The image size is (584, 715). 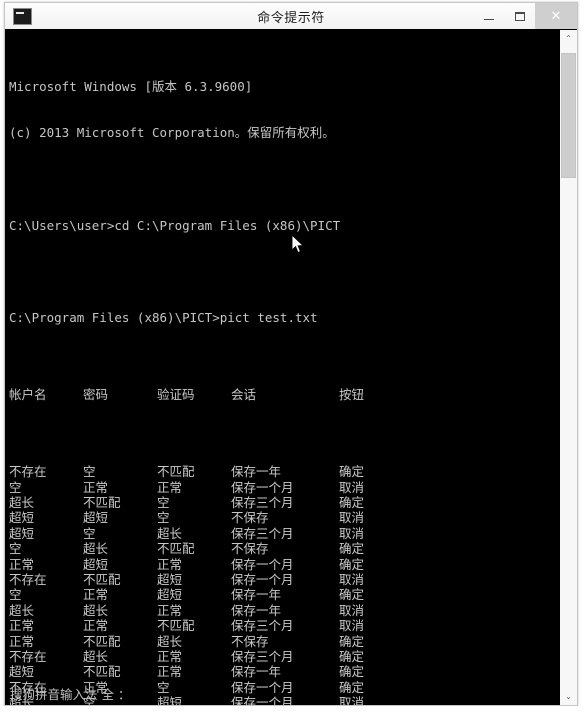 I want to click on table-row: 正常 不匹配 超长 不保存 确定, so click(x=284, y=641).